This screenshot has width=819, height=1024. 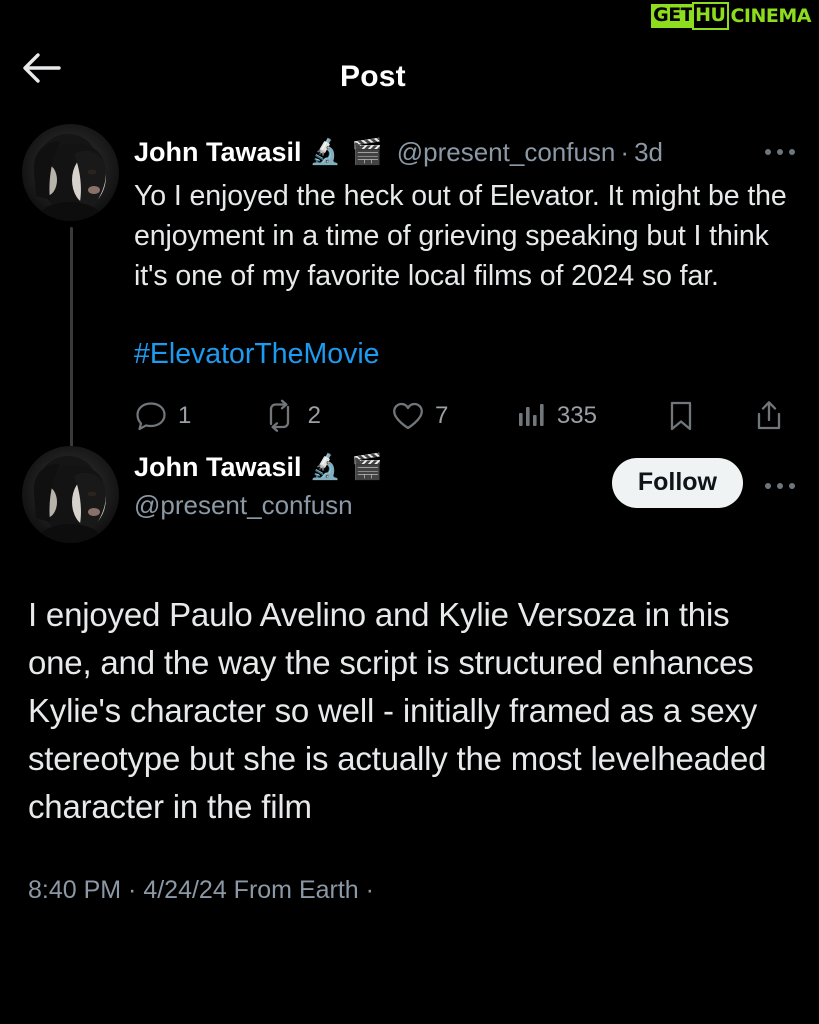 I want to click on follow-button: Follow, so click(x=677, y=483).